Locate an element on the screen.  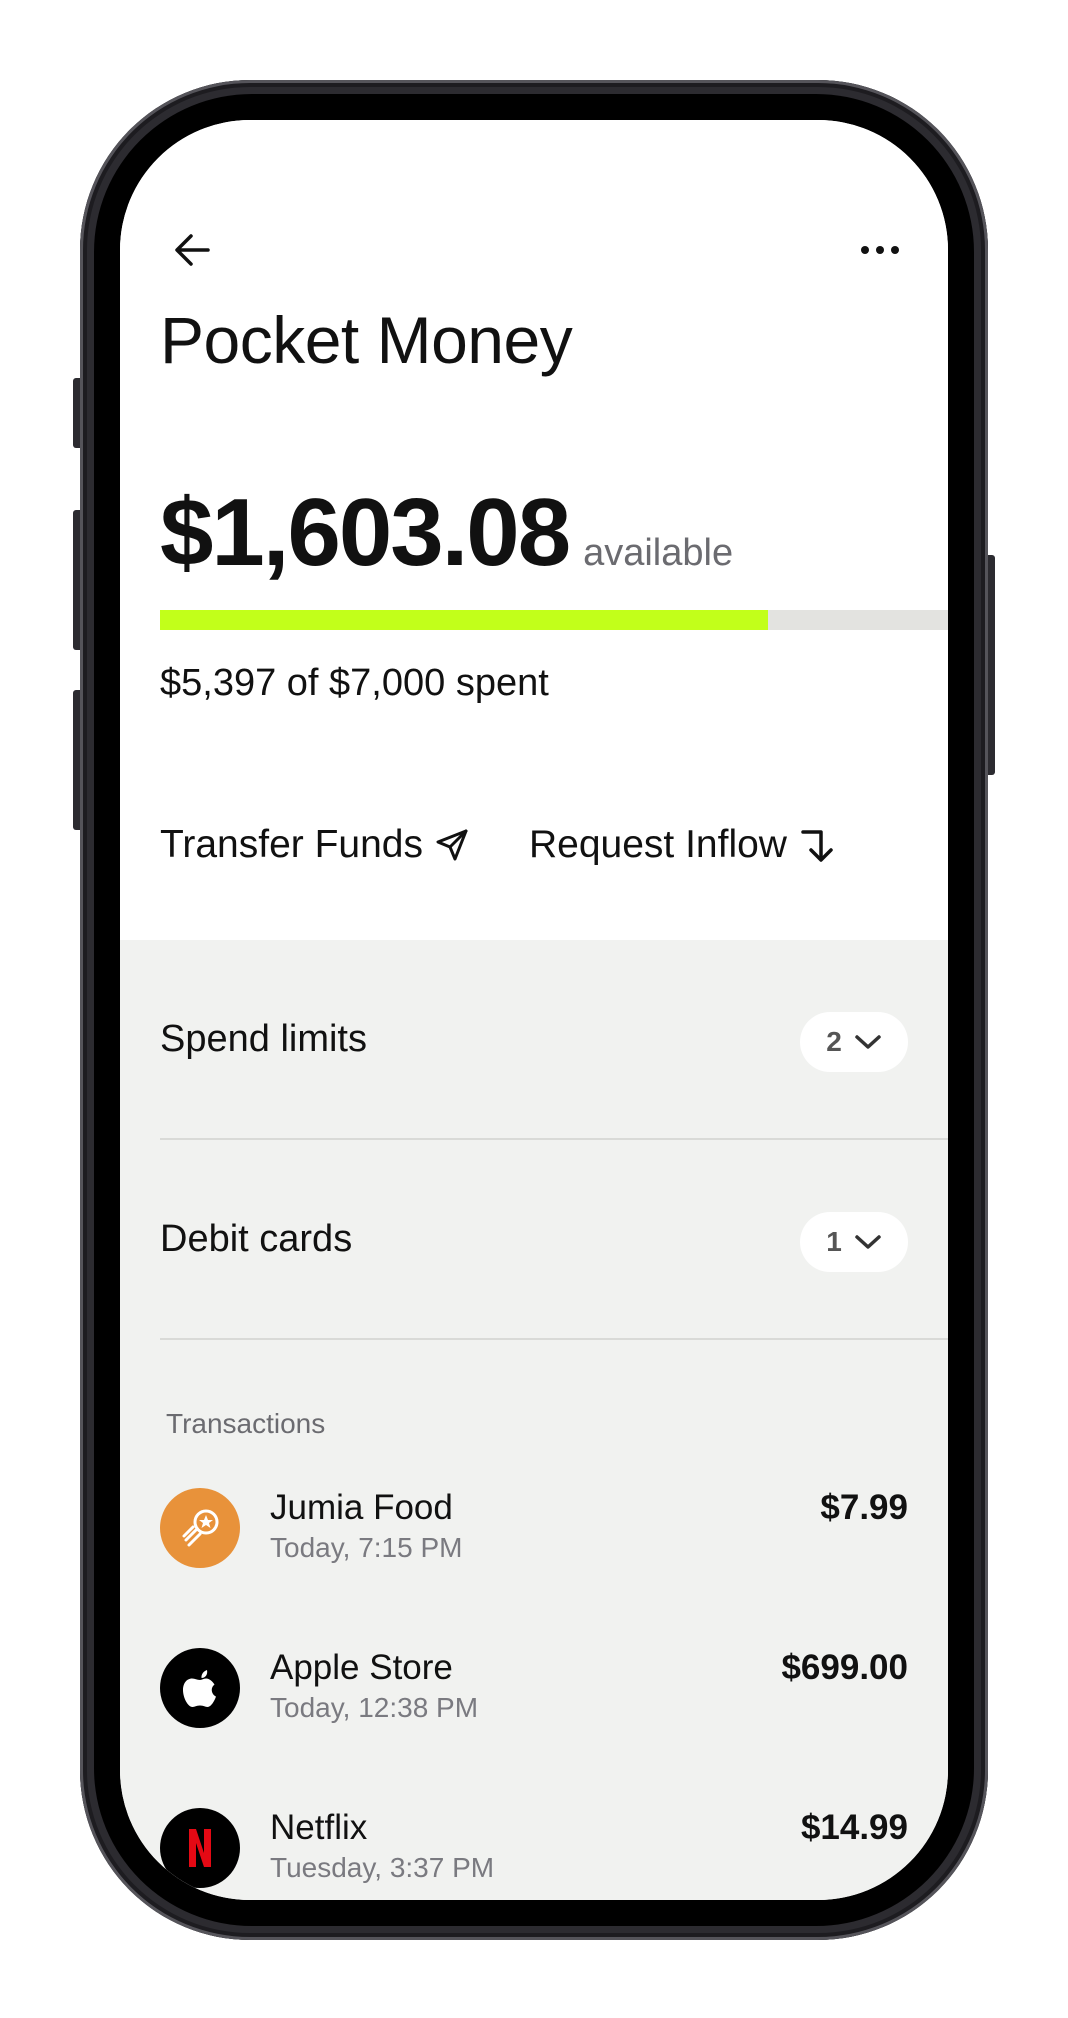
jumia-food-logo-icon is located at coordinates (200, 1528).